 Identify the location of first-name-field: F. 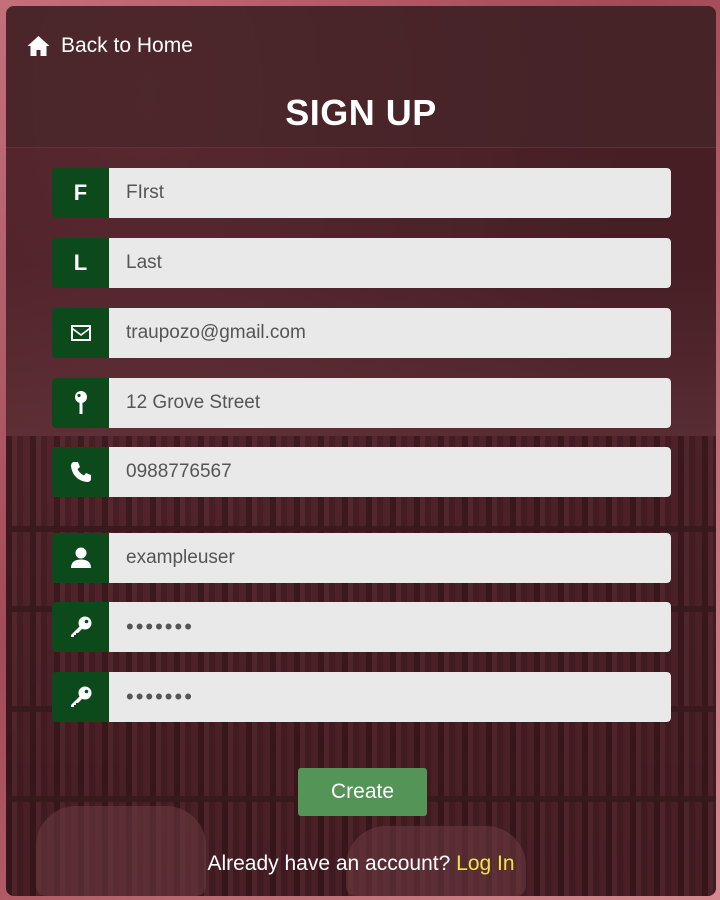
(361, 193).